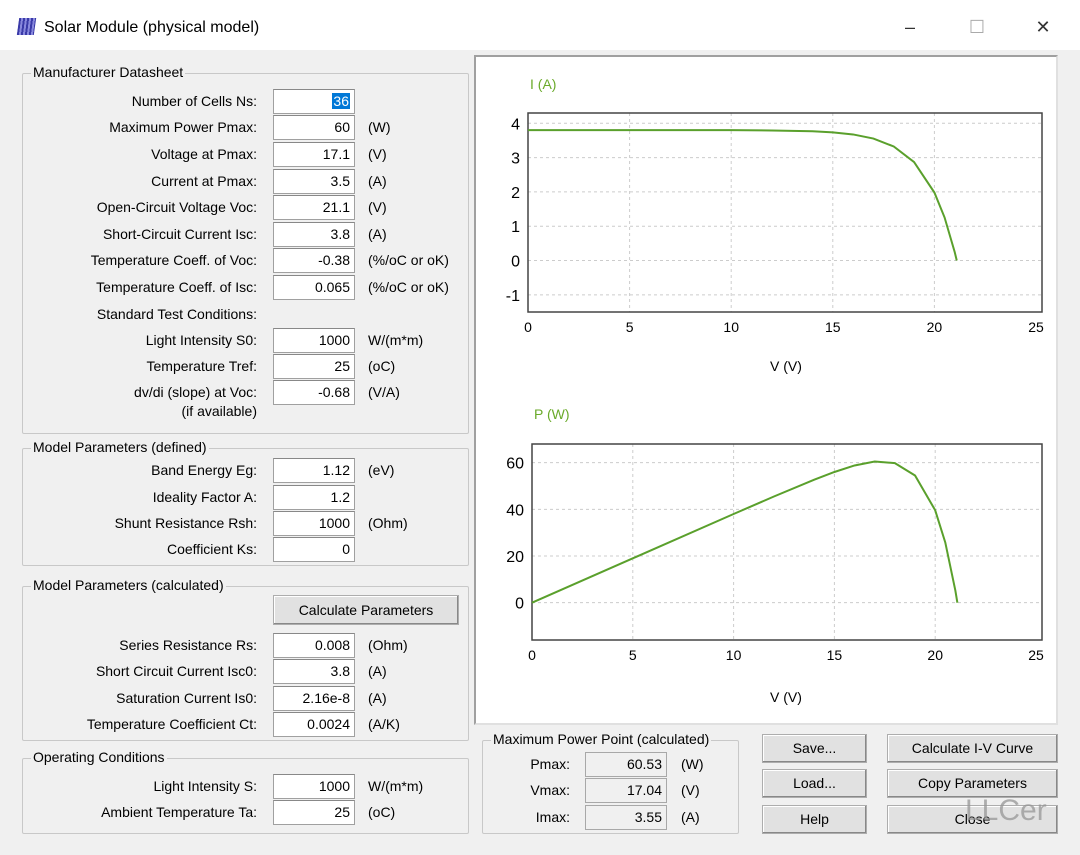  Describe the element at coordinates (336, 207) in the screenshot. I see `datasheet-value: 21.1` at that location.